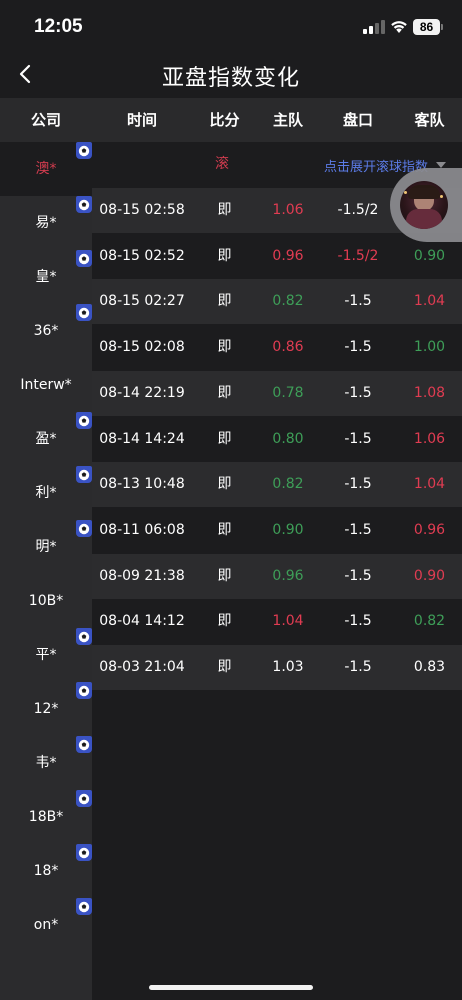 The image size is (462, 1000). Describe the element at coordinates (429, 621) in the screenshot. I see `cell-away-odds: 0.82` at that location.